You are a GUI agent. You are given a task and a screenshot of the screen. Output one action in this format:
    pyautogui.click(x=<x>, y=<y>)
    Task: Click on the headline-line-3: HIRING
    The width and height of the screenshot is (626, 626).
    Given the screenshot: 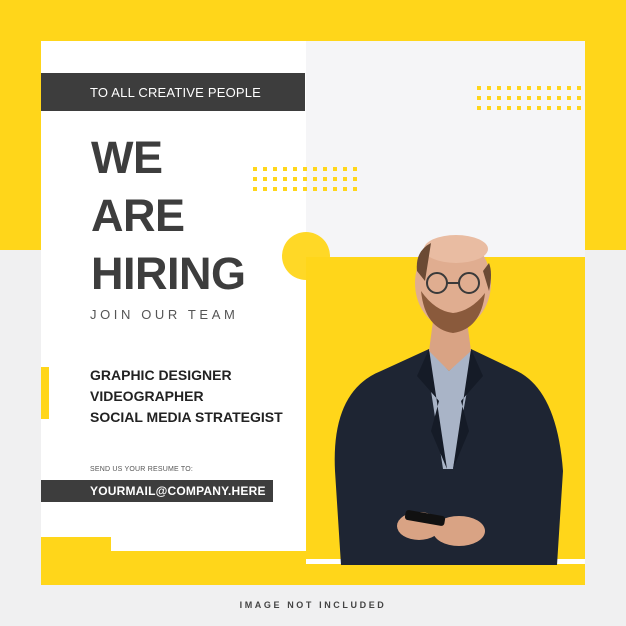 What is the action you would take?
    pyautogui.click(x=168, y=273)
    